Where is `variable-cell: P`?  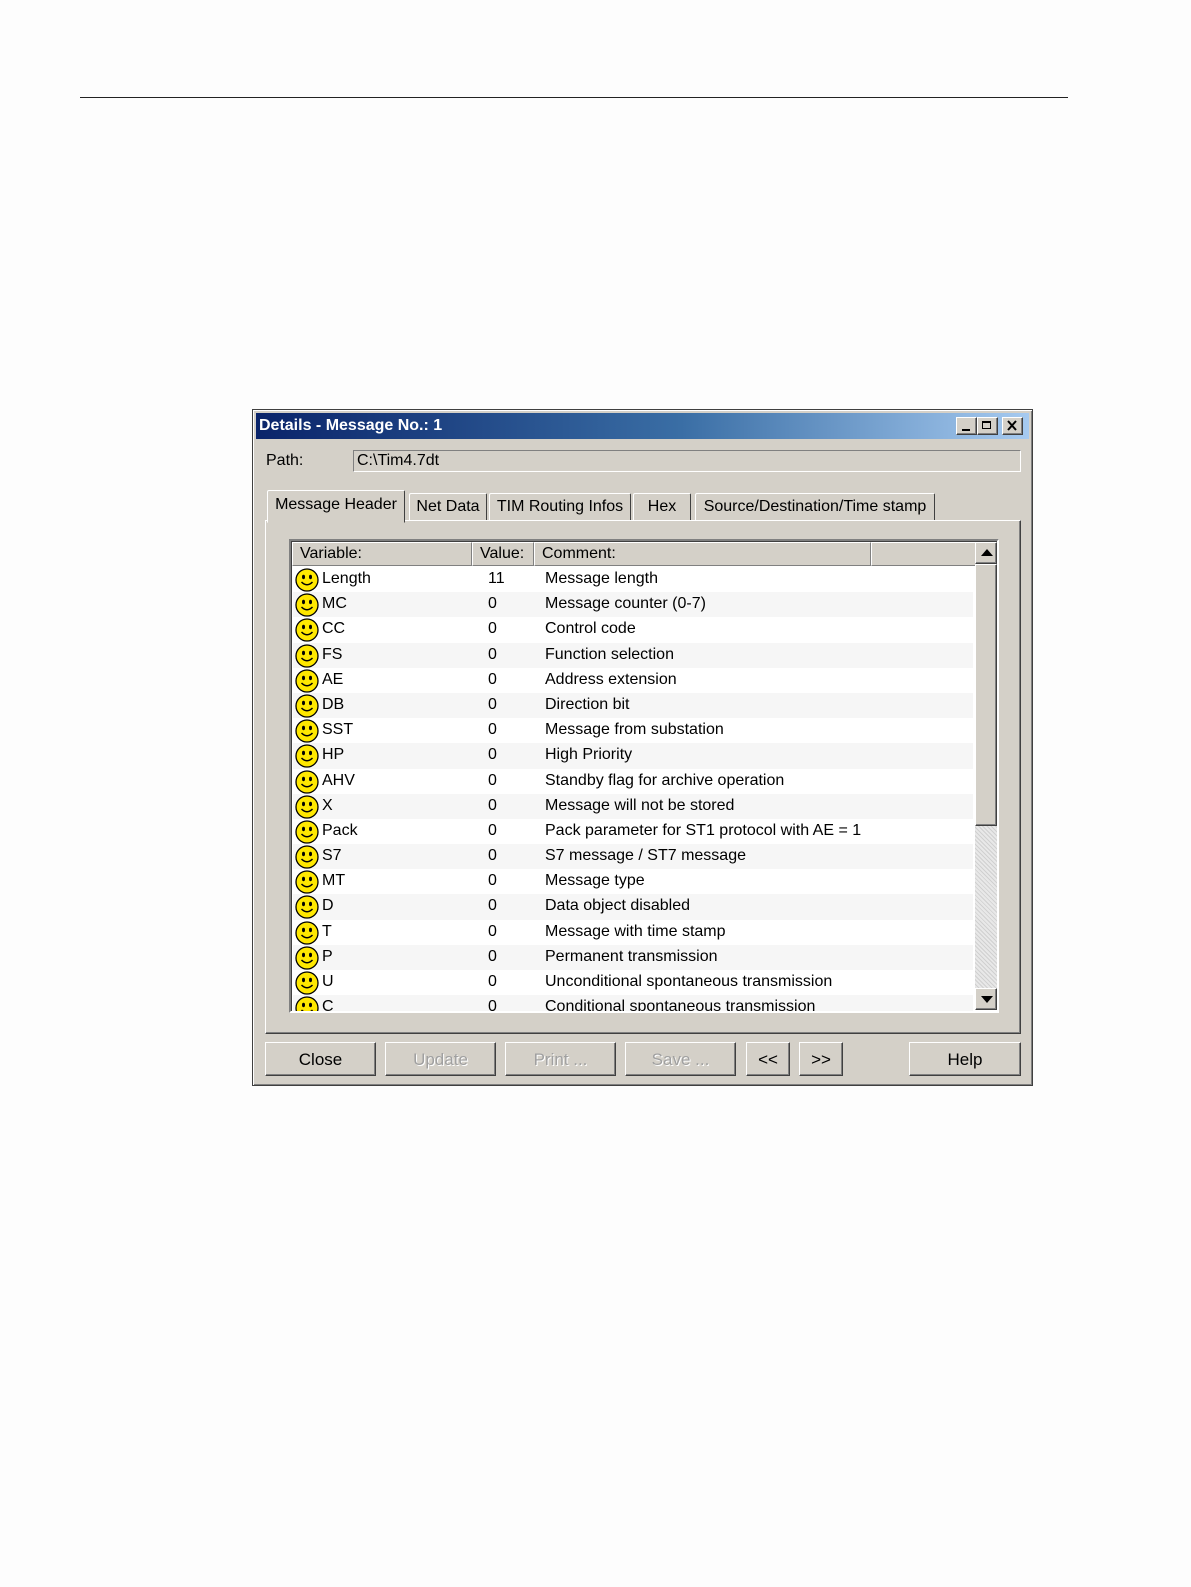 variable-cell: P is located at coordinates (327, 956).